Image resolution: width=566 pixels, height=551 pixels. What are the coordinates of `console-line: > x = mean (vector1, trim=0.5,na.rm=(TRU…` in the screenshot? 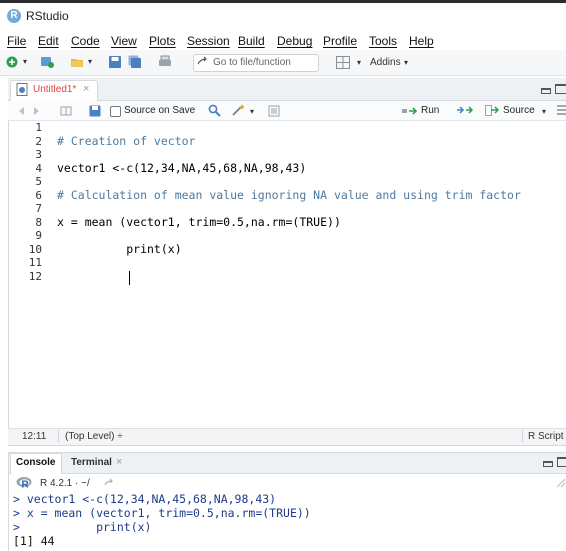 It's located at (162, 513).